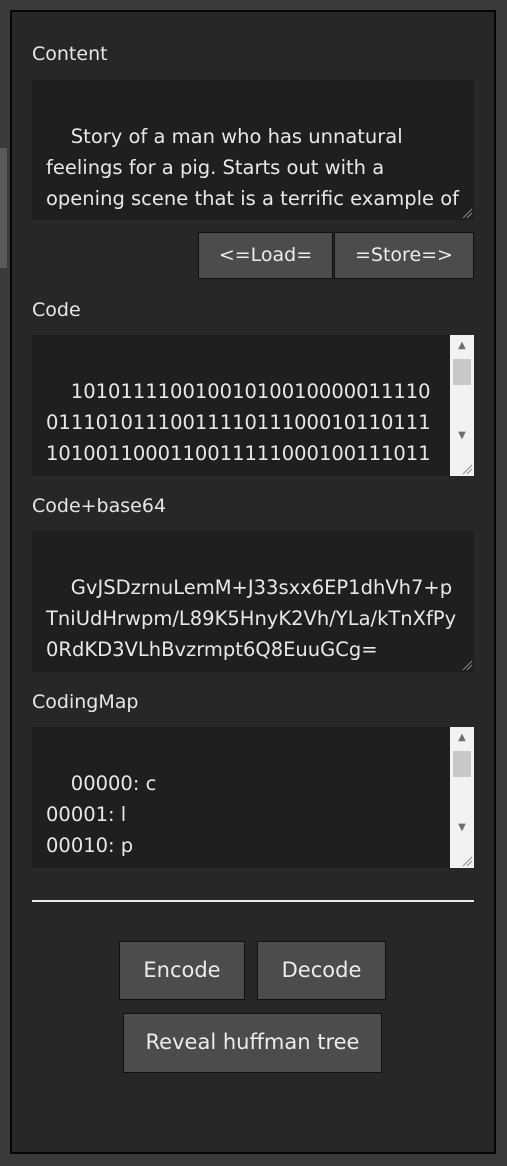 The height and width of the screenshot is (1166, 507). Describe the element at coordinates (462, 405) in the screenshot. I see `code-scrollbar: ▲ ▼` at that location.